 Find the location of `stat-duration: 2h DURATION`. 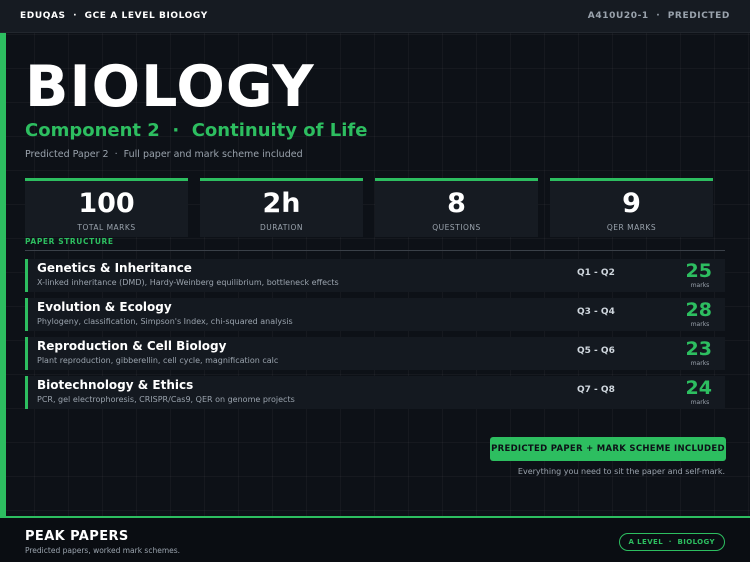

stat-duration: 2h DURATION is located at coordinates (281, 207).